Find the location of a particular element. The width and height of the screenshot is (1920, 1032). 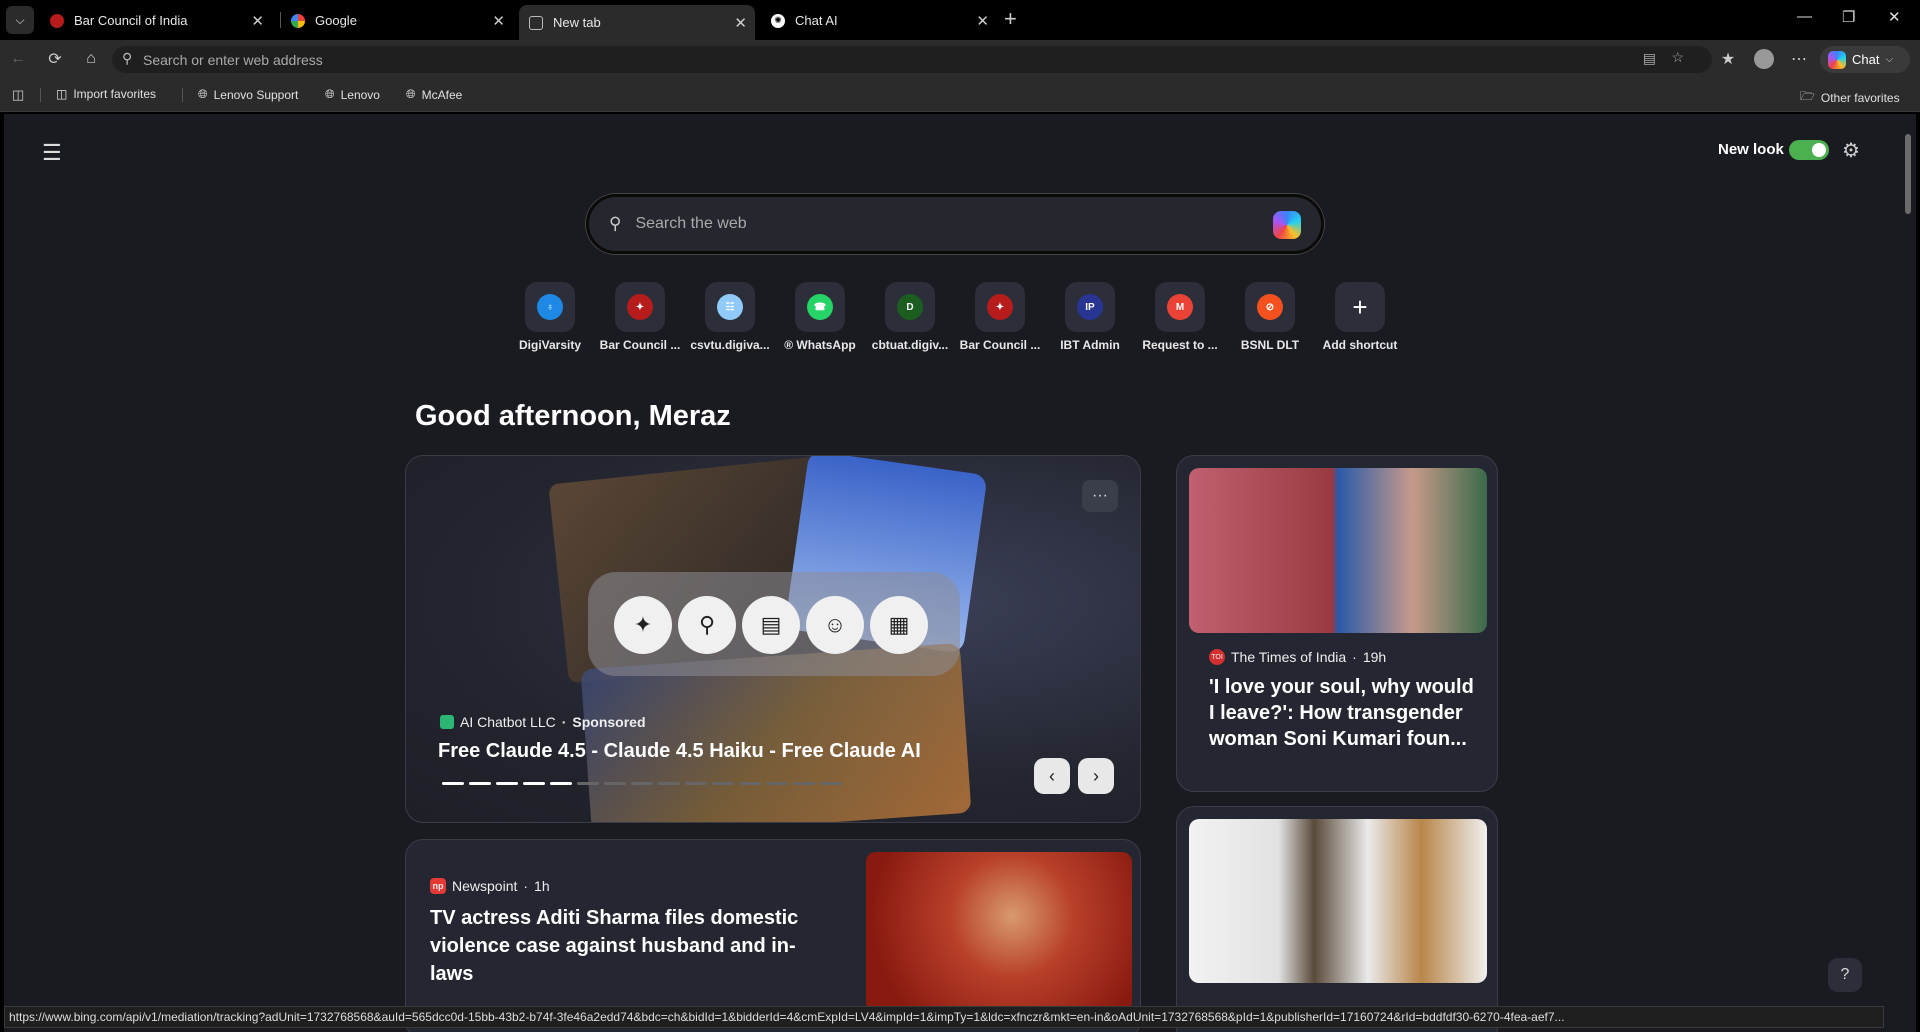

tab-actions-button: ⌵ is located at coordinates (20, 20).